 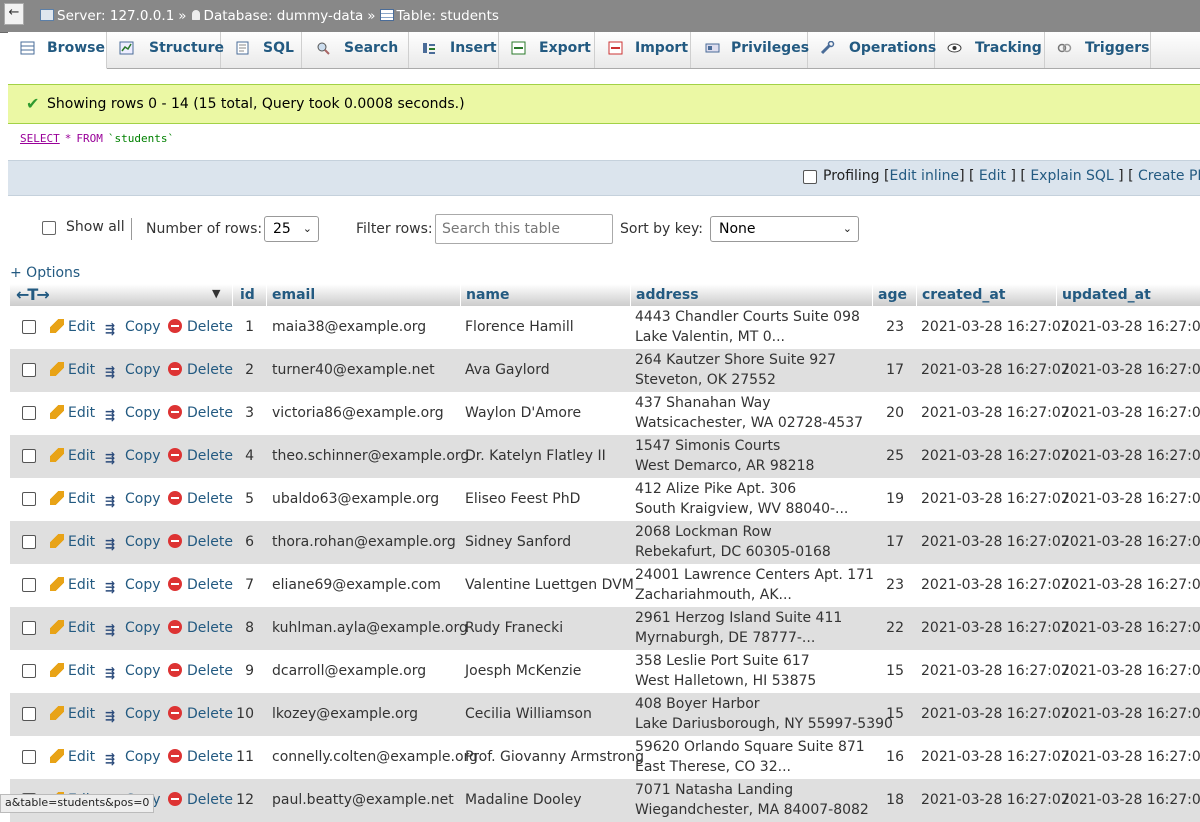 I want to click on profiling-checkbox, so click(x=810, y=177).